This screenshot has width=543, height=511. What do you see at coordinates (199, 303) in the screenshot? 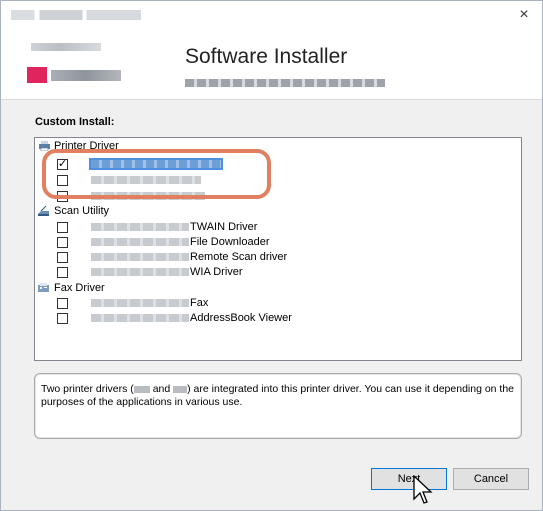
I see `fax-label: Fax` at bounding box center [199, 303].